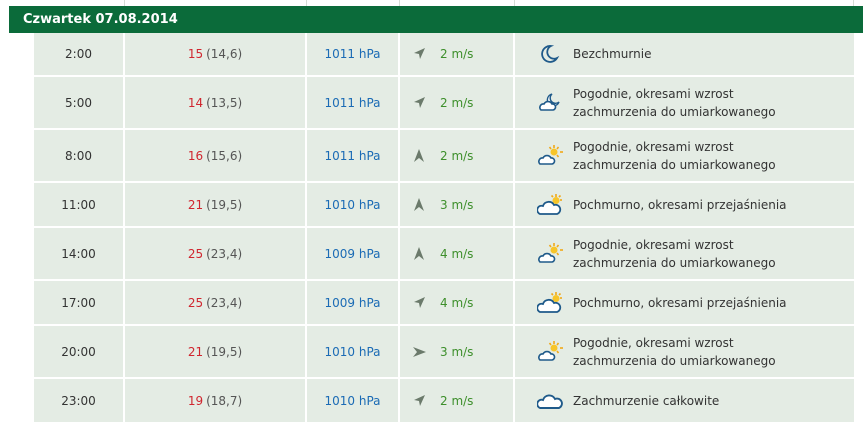  Describe the element at coordinates (79, 351) in the screenshot. I see `time-cell: 20:00` at that location.